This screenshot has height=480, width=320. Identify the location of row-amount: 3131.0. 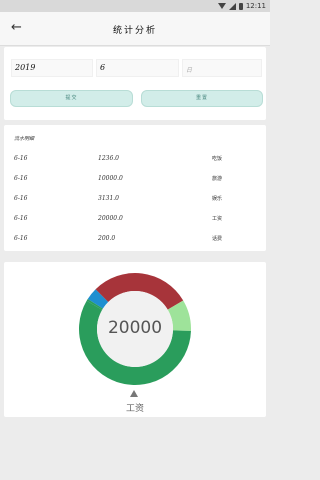
(108, 198).